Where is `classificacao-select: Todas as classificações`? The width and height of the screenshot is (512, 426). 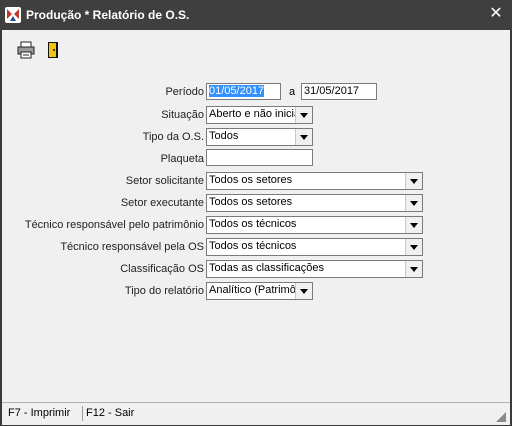 classificacao-select: Todas as classificações is located at coordinates (314, 269).